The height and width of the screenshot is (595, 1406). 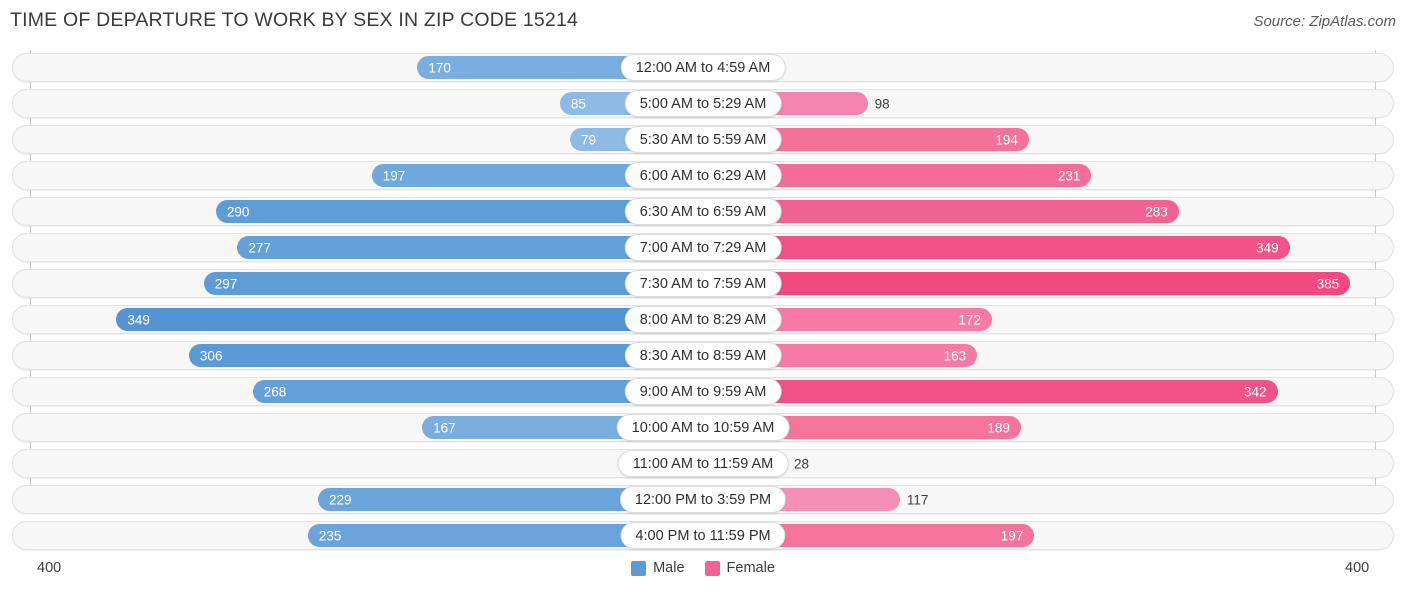 What do you see at coordinates (588, 139) in the screenshot?
I see `bar-value-male: 79` at bounding box center [588, 139].